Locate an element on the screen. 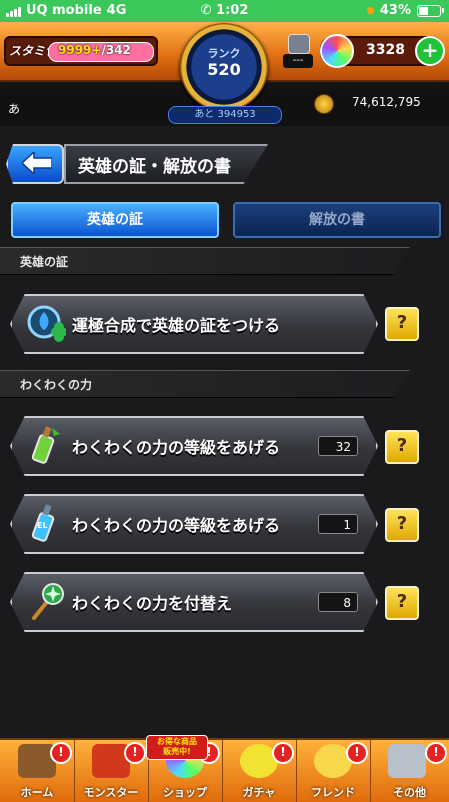  green-potion-icon is located at coordinates (45, 445).